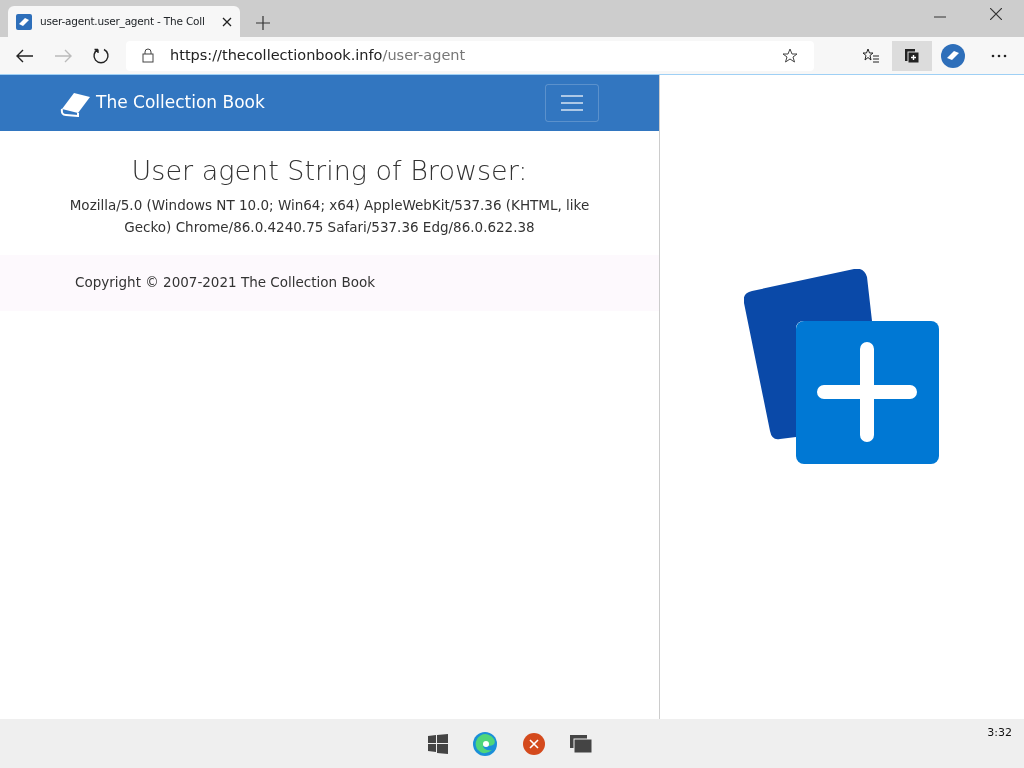  Describe the element at coordinates (101, 55) in the screenshot. I see `refresh-icon` at that location.